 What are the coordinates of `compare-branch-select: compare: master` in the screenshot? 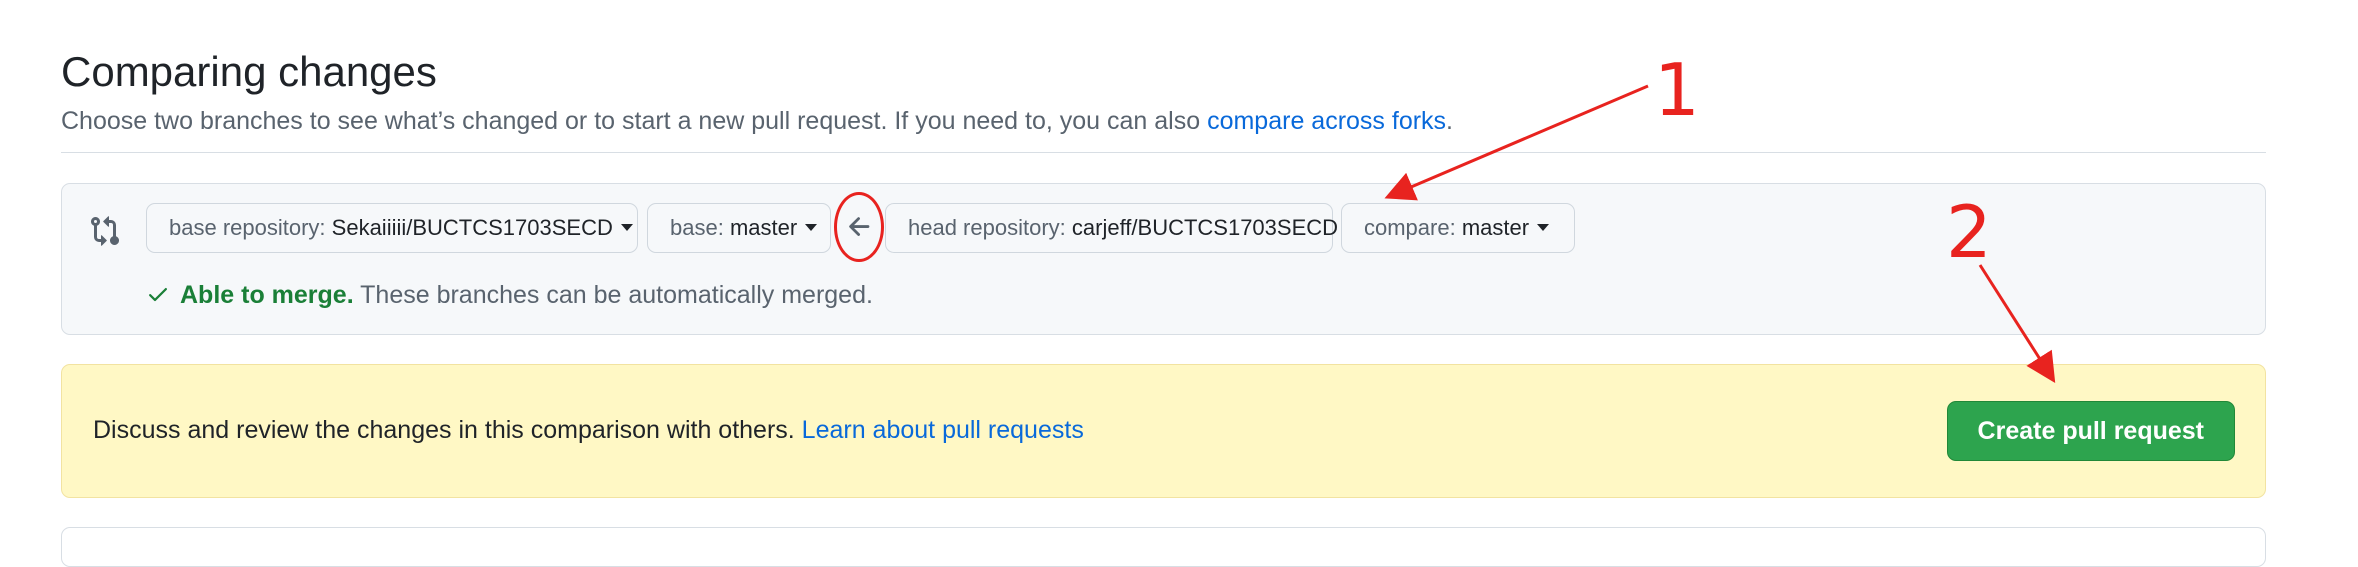 It's located at (1458, 228).